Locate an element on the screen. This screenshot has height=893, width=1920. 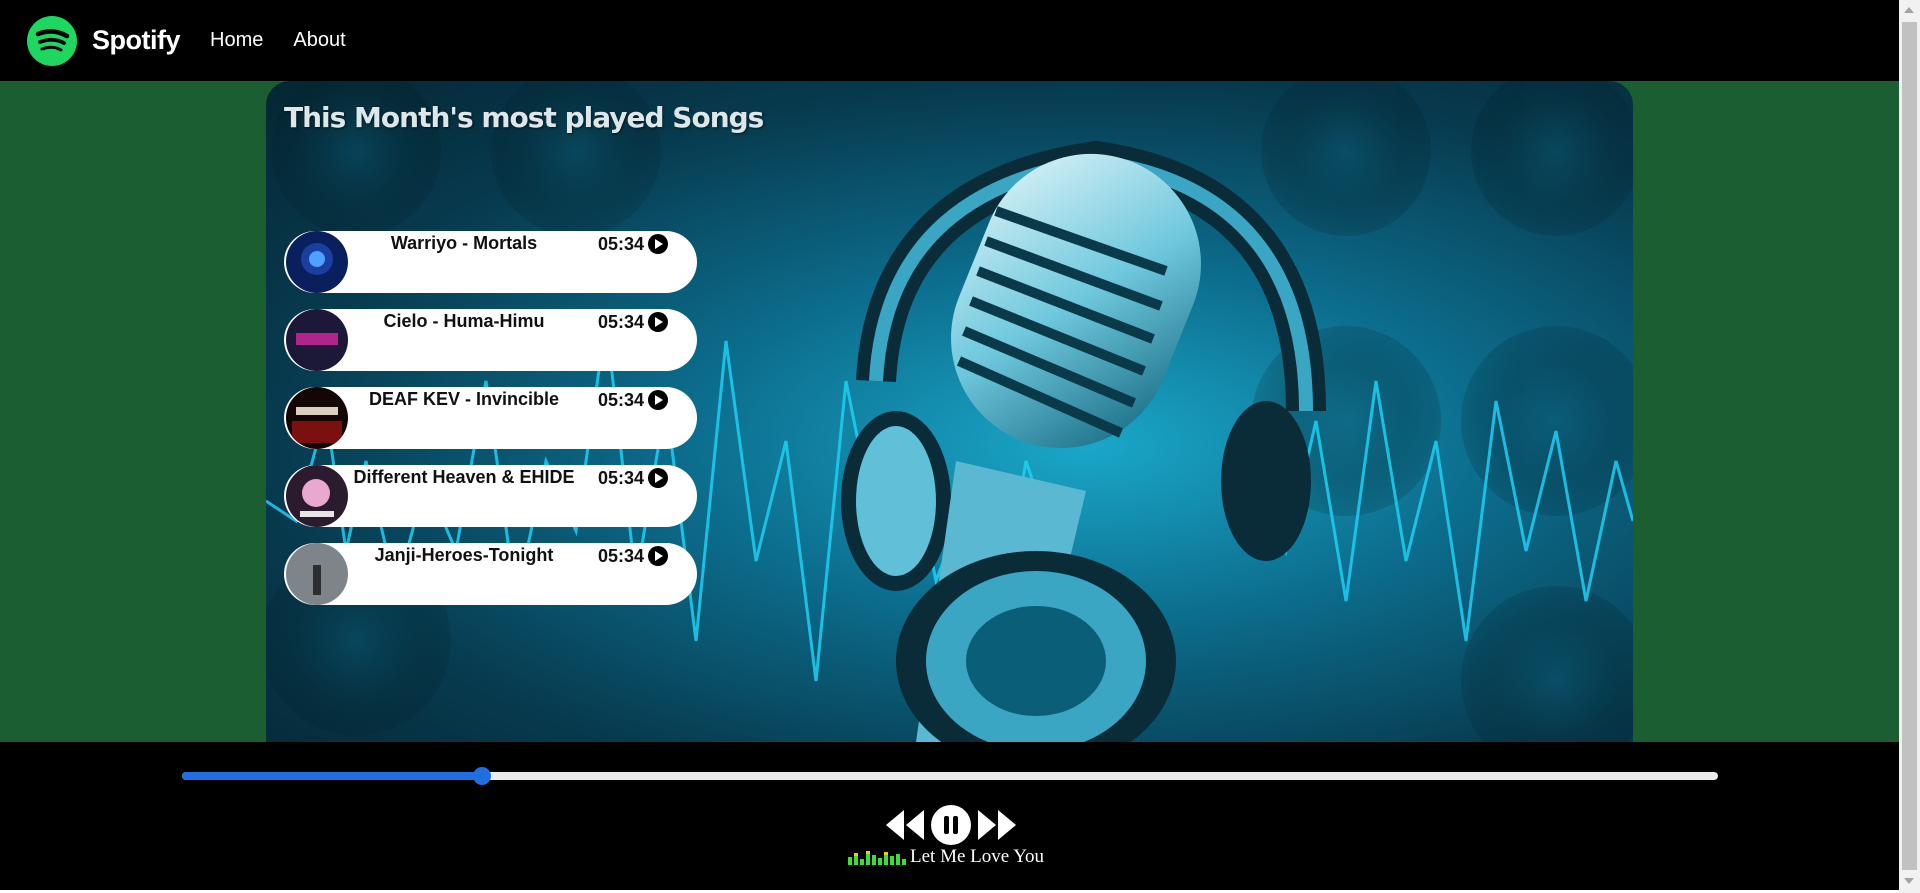
player-controls is located at coordinates (951, 825).